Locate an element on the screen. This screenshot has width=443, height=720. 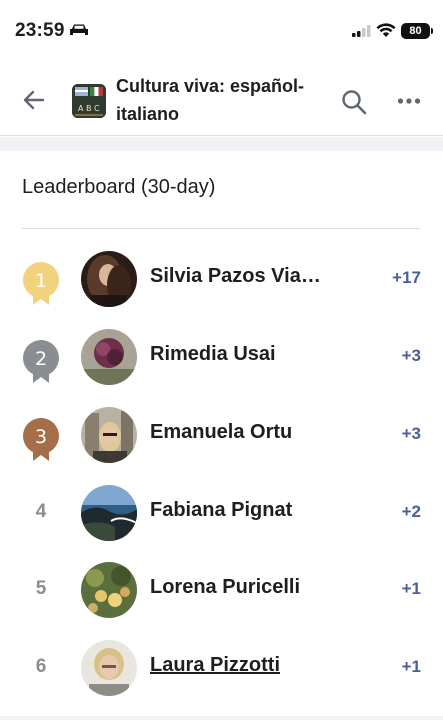
more-options-icon is located at coordinates (409, 101).